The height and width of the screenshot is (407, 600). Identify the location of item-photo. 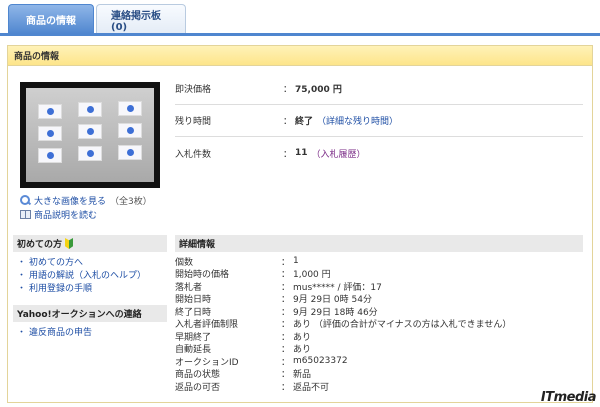
(90, 135).